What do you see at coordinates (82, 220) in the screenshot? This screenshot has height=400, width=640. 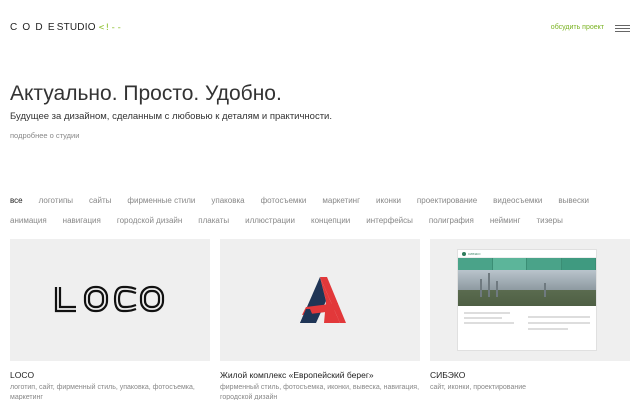 I see `filter-navigation: навигация` at bounding box center [82, 220].